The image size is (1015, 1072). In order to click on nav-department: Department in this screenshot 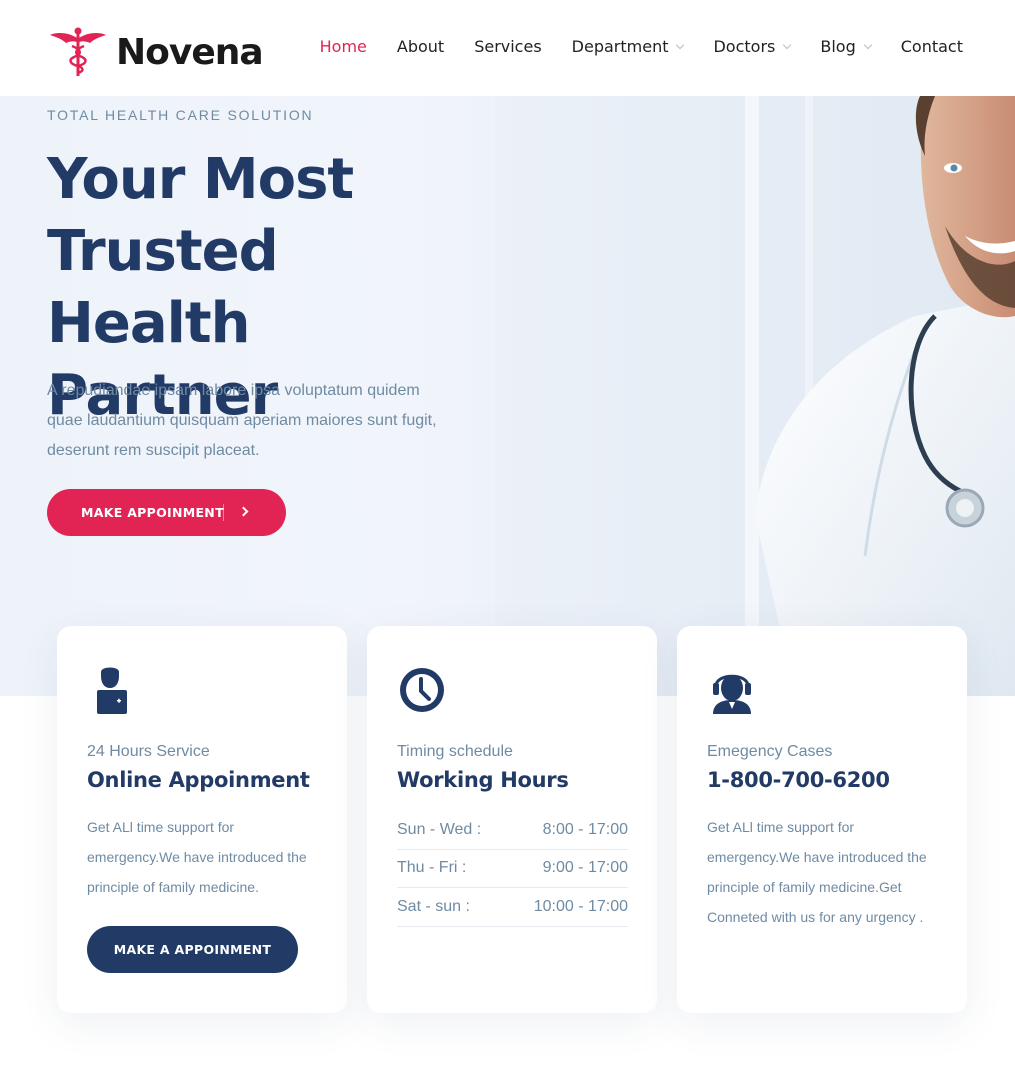, I will do `click(628, 46)`.